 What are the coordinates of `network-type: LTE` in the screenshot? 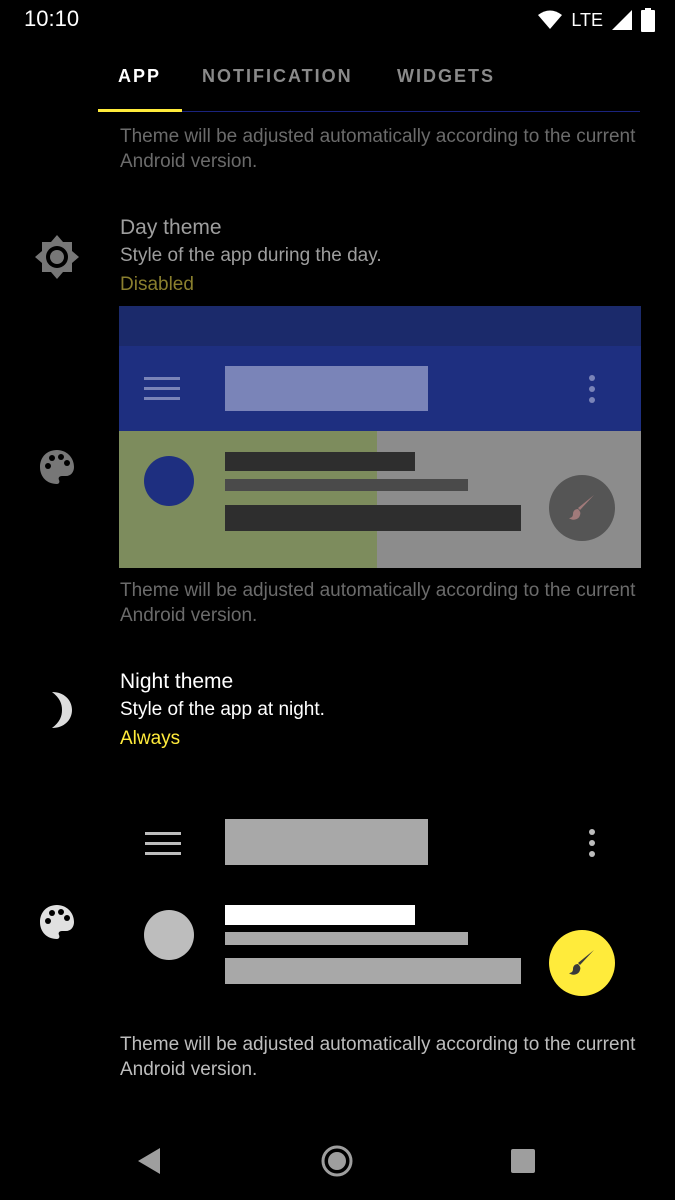 It's located at (587, 19).